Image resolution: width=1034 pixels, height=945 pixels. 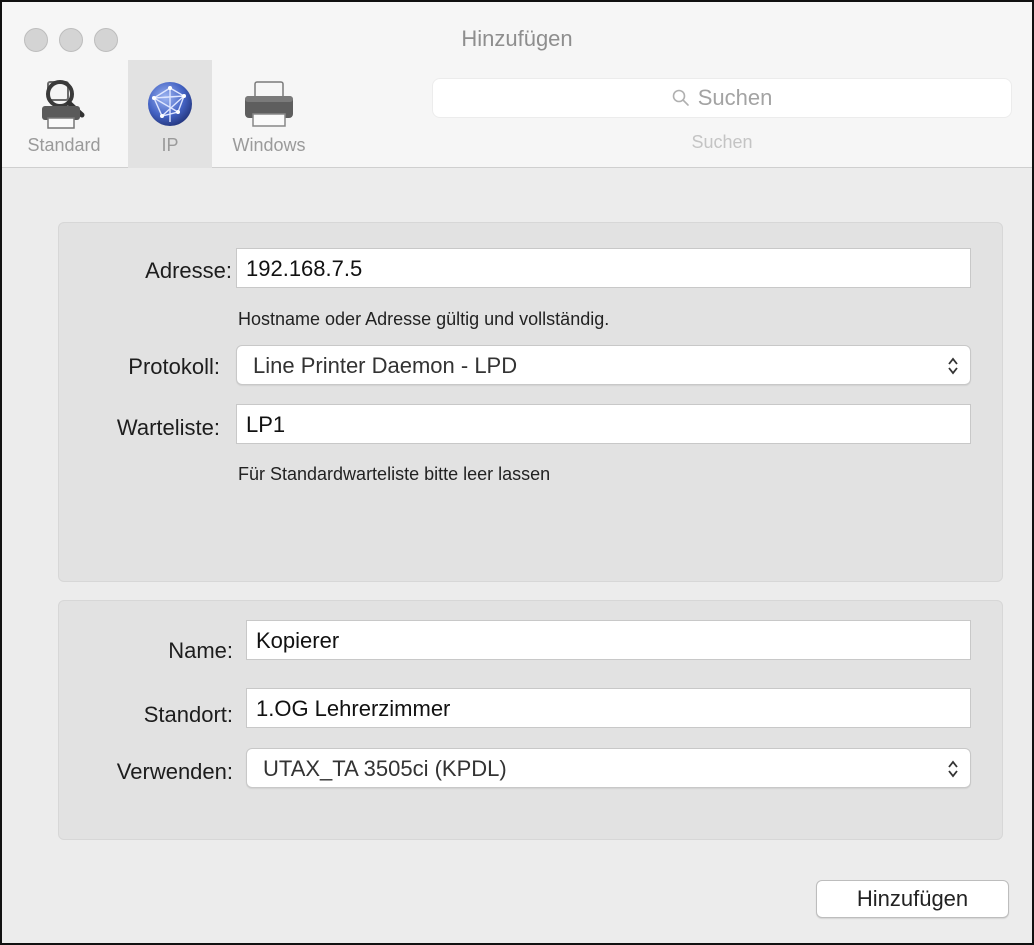 I want to click on driver-value: UTAX_TA 3505ci (KPDL), so click(x=385, y=768).